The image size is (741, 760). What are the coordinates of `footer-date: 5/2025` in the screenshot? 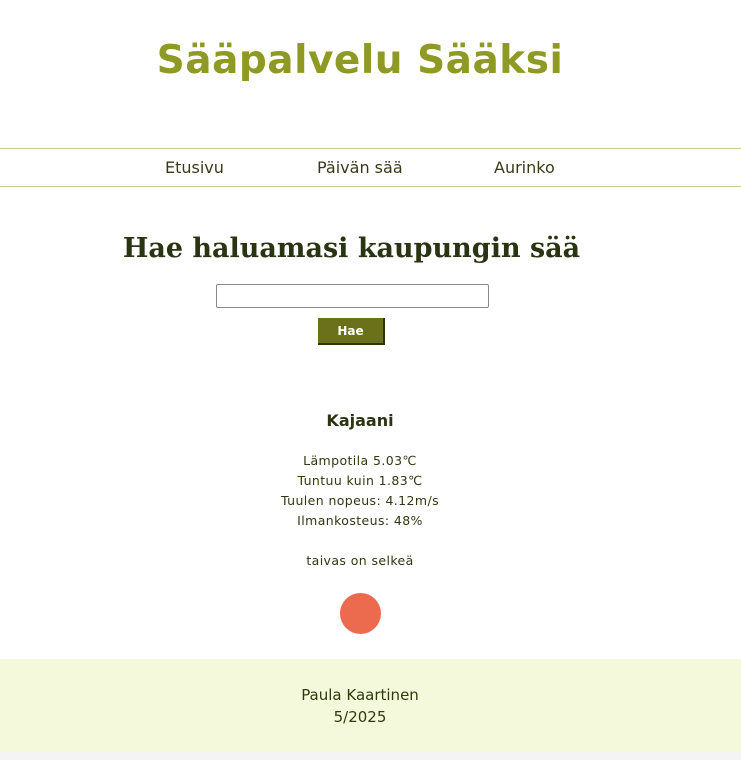 It's located at (360, 717).